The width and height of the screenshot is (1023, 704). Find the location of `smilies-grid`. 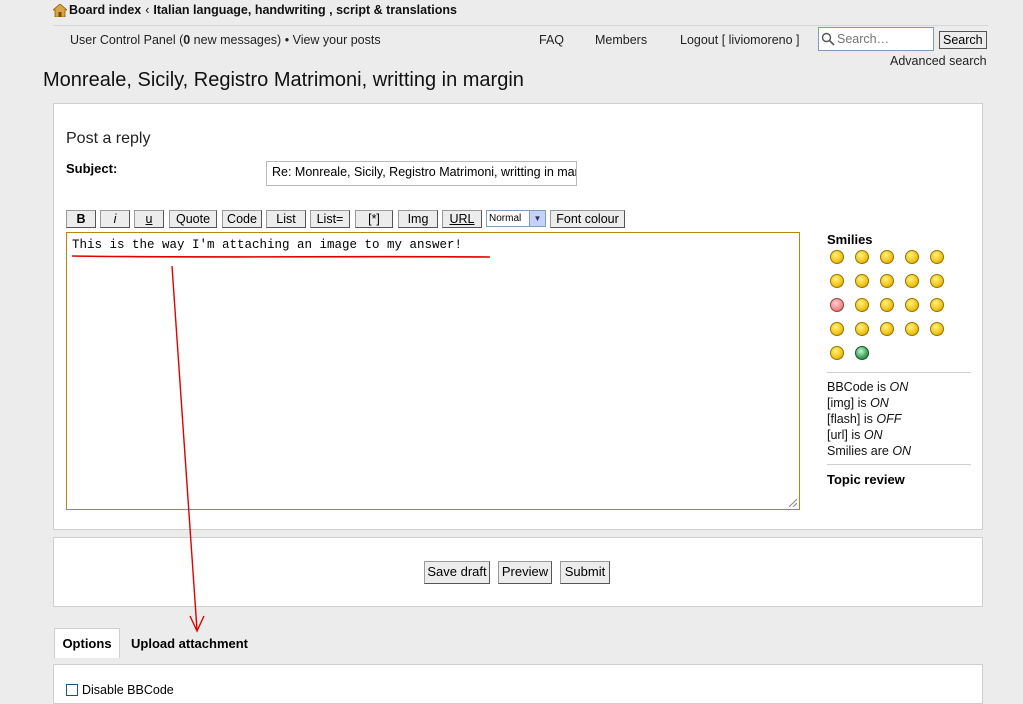

smilies-grid is located at coordinates (900, 310).